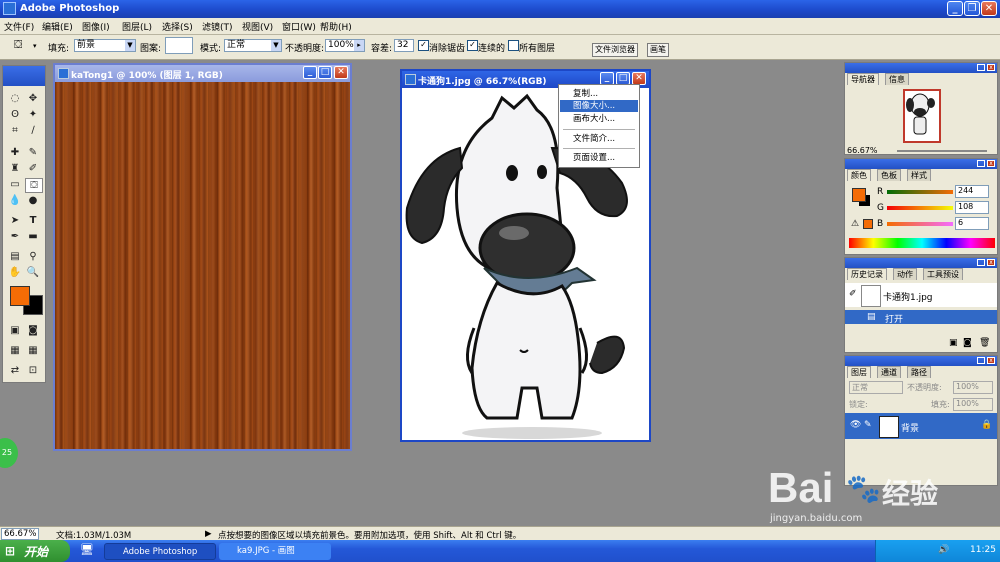  Describe the element at coordinates (15, 236) in the screenshot. I see `pen-tool-icon: ✒` at that location.